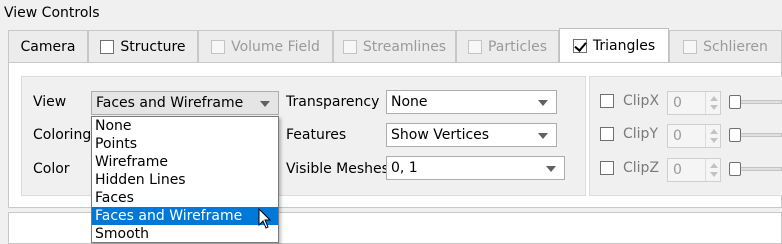 The width and height of the screenshot is (782, 244). I want to click on clipz-label: ClipZ, so click(641, 168).